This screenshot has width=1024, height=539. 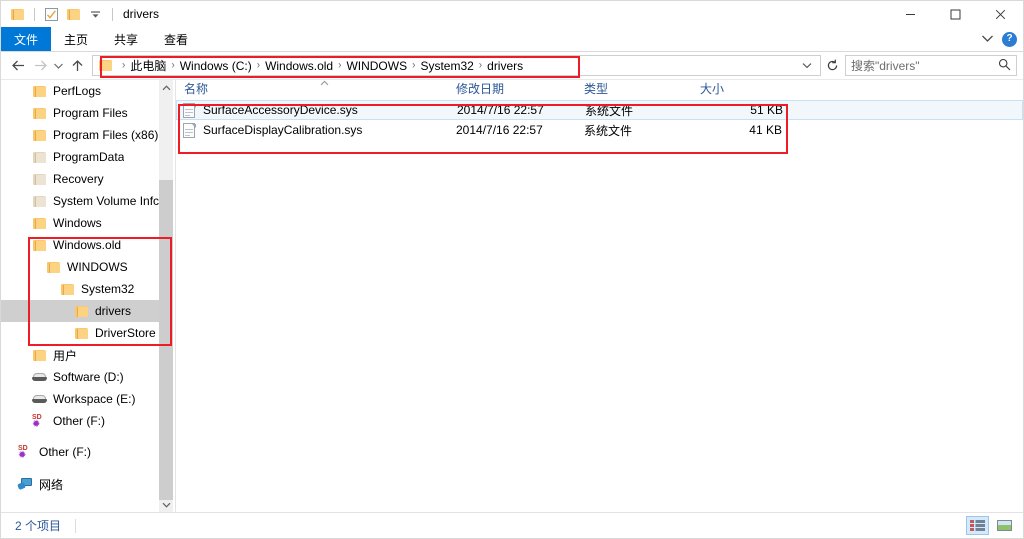 What do you see at coordinates (126, 39) in the screenshot?
I see `tab-share: 共享` at bounding box center [126, 39].